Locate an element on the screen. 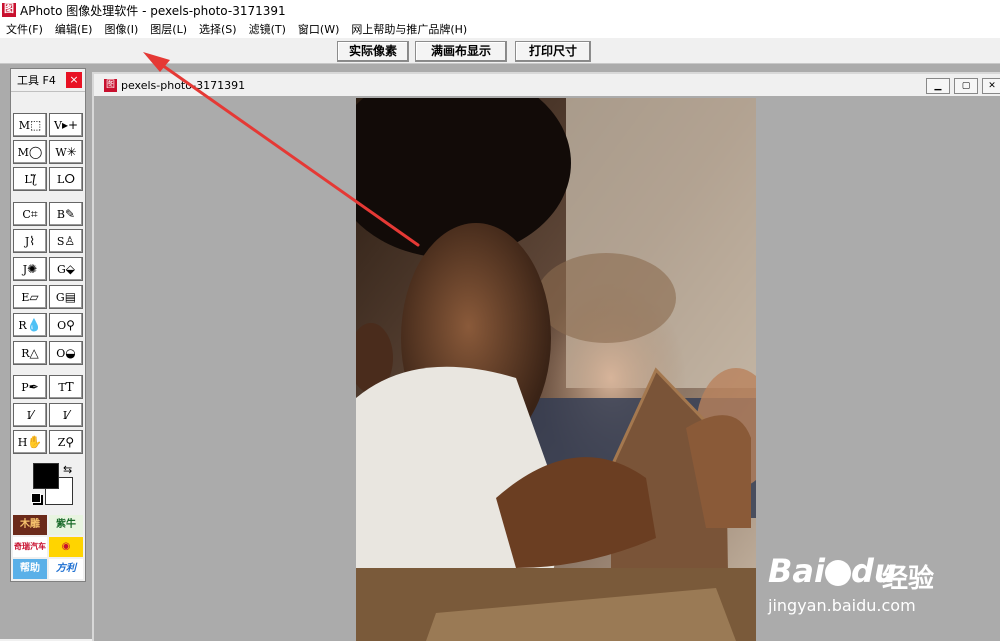  menu-help: 网上帮助与推广品牌(H) is located at coordinates (409, 29).